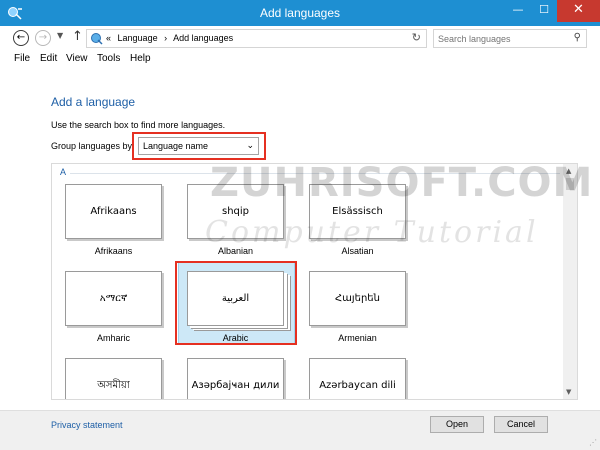  Describe the element at coordinates (22, 58) in the screenshot. I see `menu-file: File` at that location.